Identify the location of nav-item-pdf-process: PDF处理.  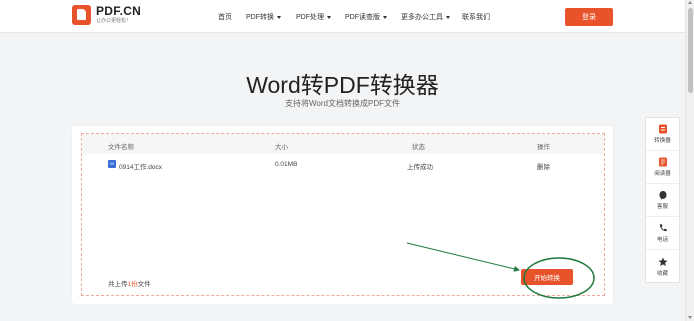
(313, 17).